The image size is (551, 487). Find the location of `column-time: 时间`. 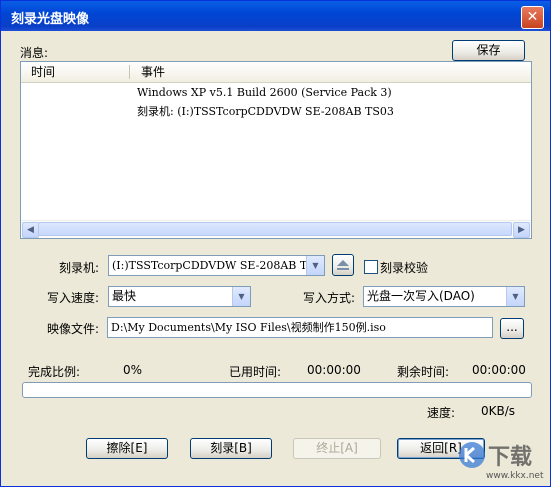

column-time: 时间 is located at coordinates (43, 72).